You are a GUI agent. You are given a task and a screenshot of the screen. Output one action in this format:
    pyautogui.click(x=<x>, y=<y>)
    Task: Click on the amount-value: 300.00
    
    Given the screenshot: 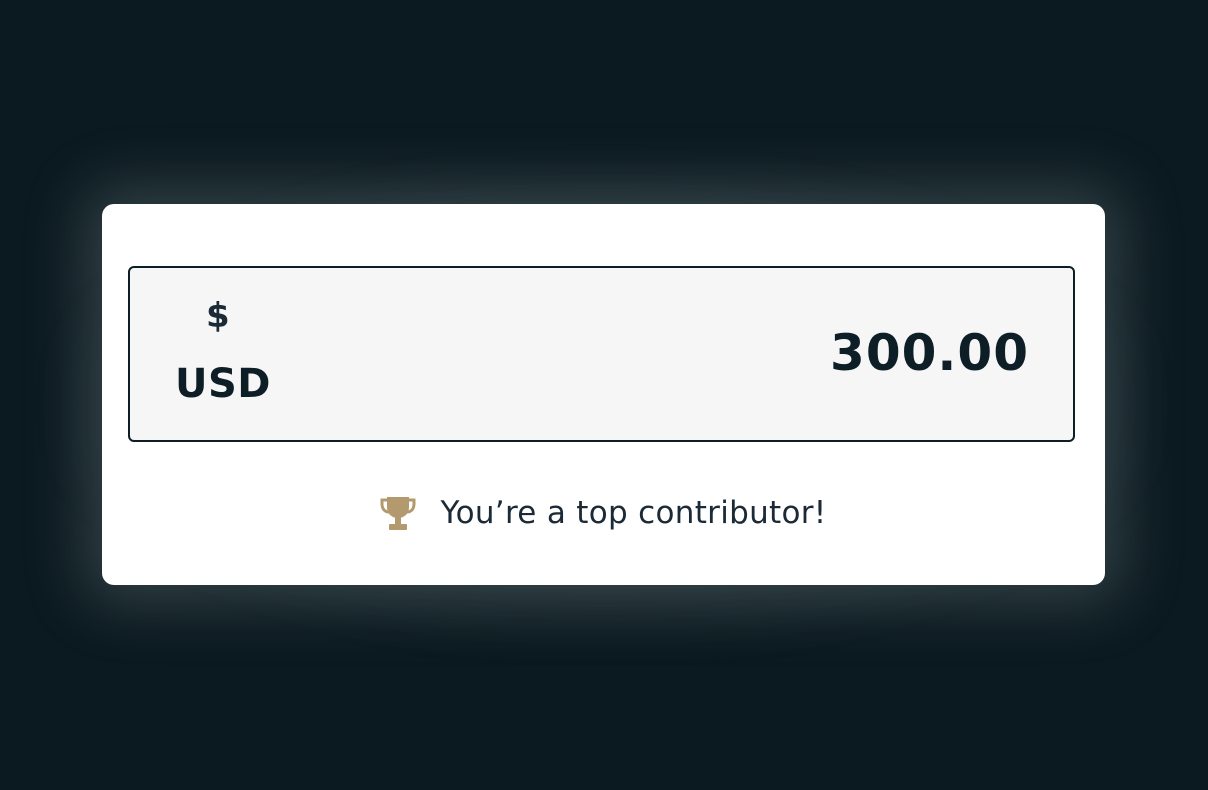 What is the action you would take?
    pyautogui.click(x=929, y=353)
    